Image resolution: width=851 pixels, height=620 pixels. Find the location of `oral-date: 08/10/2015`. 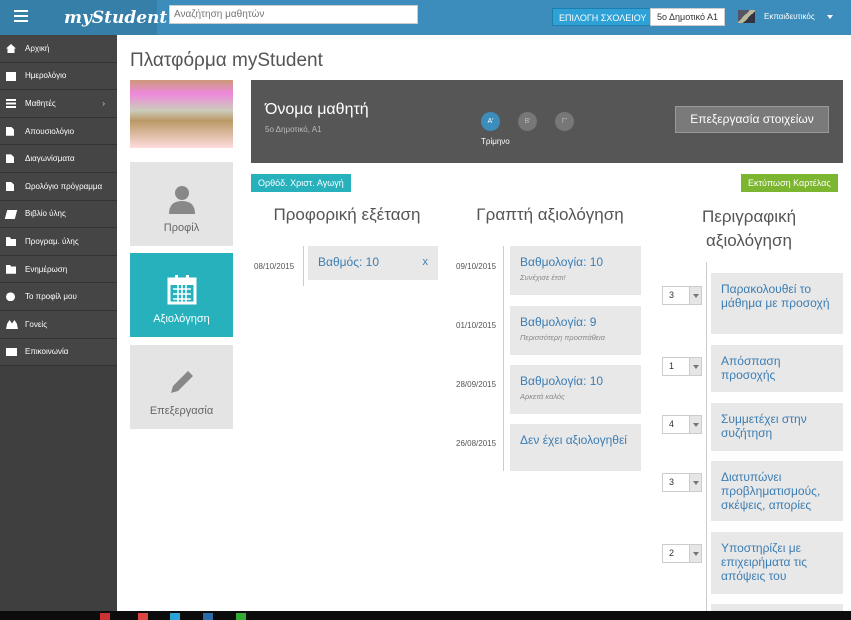

oral-date: 08/10/2015 is located at coordinates (274, 266).